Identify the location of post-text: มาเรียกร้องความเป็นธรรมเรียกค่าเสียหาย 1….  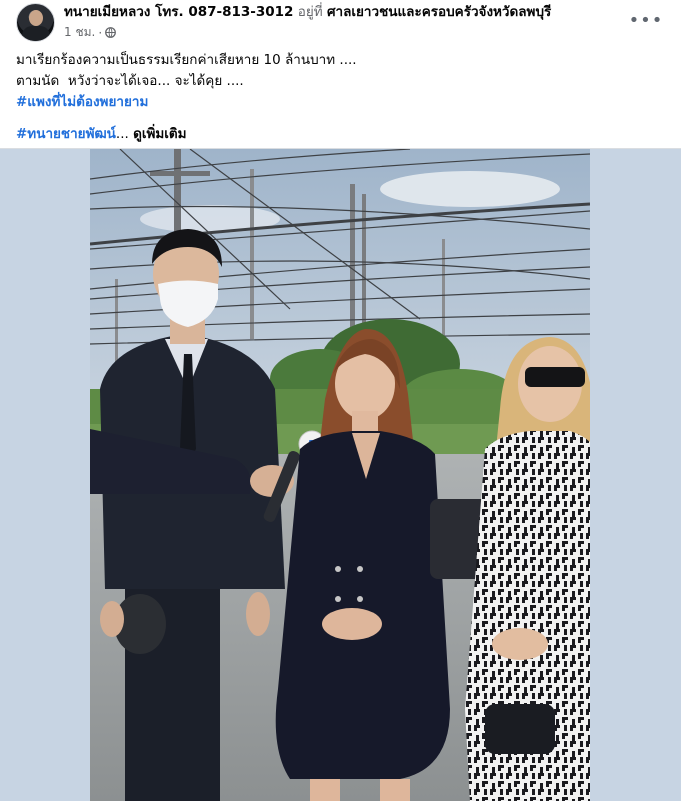
(336, 97).